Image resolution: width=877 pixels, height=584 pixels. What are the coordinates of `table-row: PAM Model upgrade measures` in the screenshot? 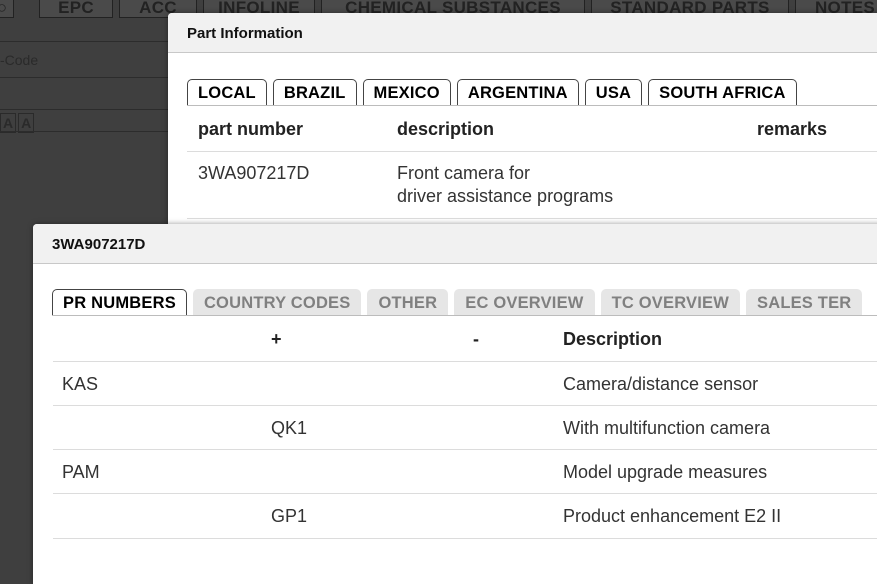 It's located at (465, 471).